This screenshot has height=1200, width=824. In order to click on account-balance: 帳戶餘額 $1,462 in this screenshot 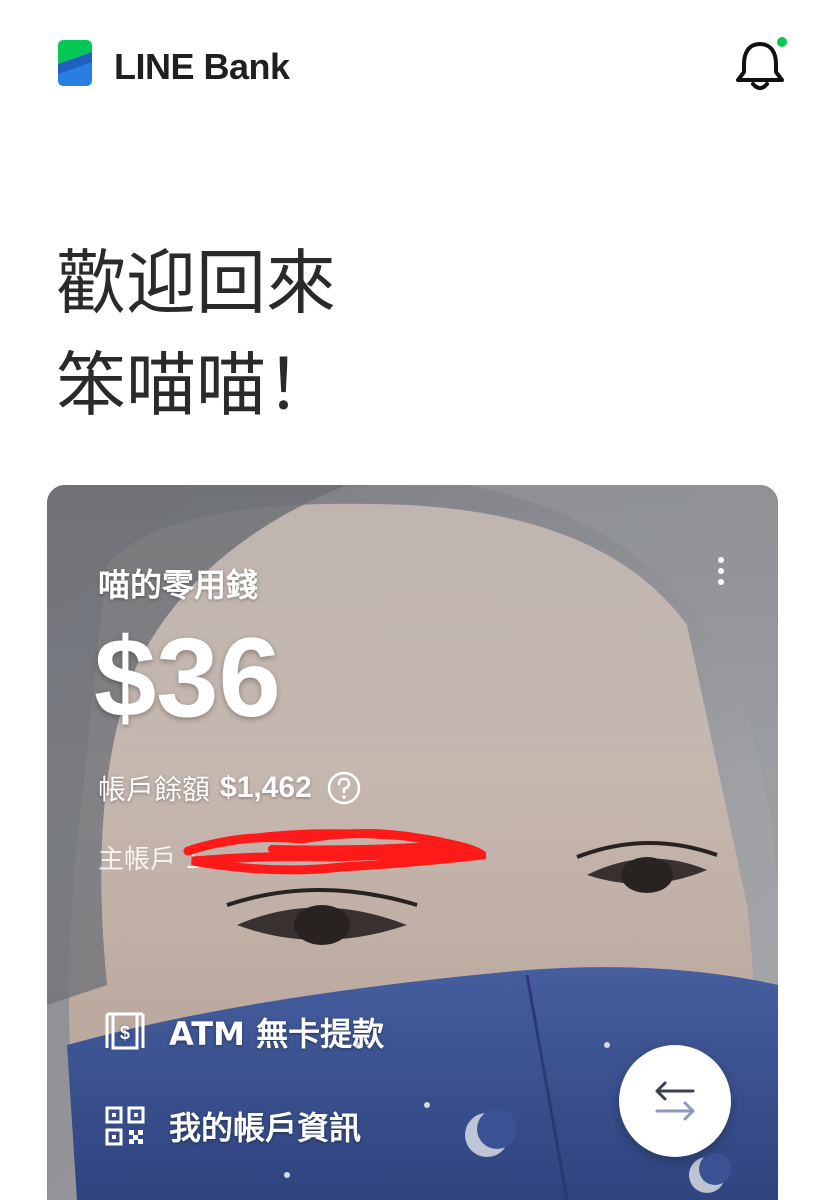, I will do `click(230, 788)`.